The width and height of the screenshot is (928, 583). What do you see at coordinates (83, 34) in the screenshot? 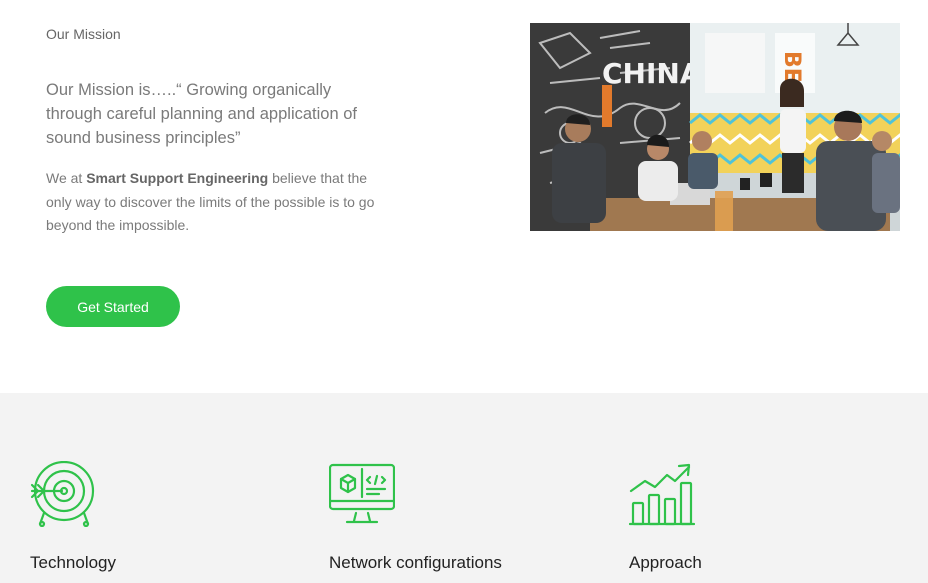
I see `section-eyebrow: Our Mission` at bounding box center [83, 34].